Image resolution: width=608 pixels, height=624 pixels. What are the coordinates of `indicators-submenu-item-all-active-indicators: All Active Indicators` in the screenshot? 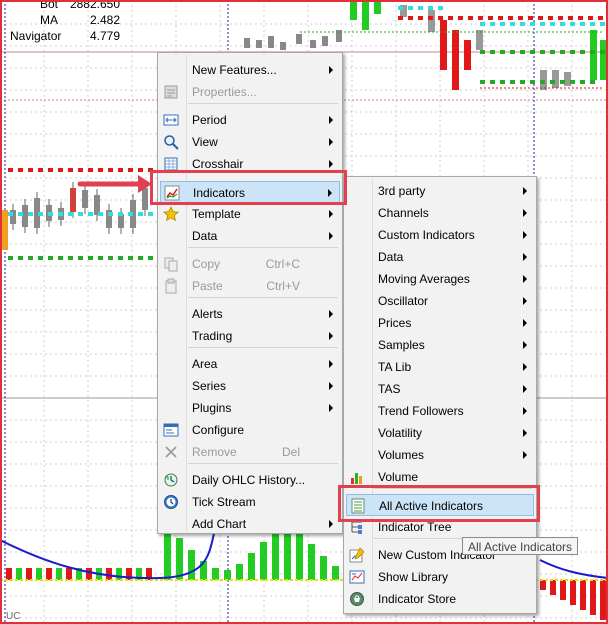 It's located at (440, 505).